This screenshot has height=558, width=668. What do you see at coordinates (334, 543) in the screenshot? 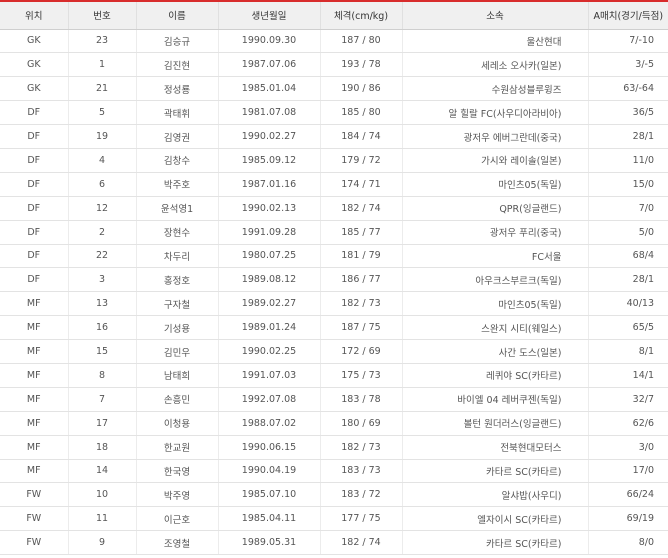
I see `table-row: FW 9 조영철 1989.05.31 182 / 74 카타르 SC(카타르) 8/0` at bounding box center [334, 543].